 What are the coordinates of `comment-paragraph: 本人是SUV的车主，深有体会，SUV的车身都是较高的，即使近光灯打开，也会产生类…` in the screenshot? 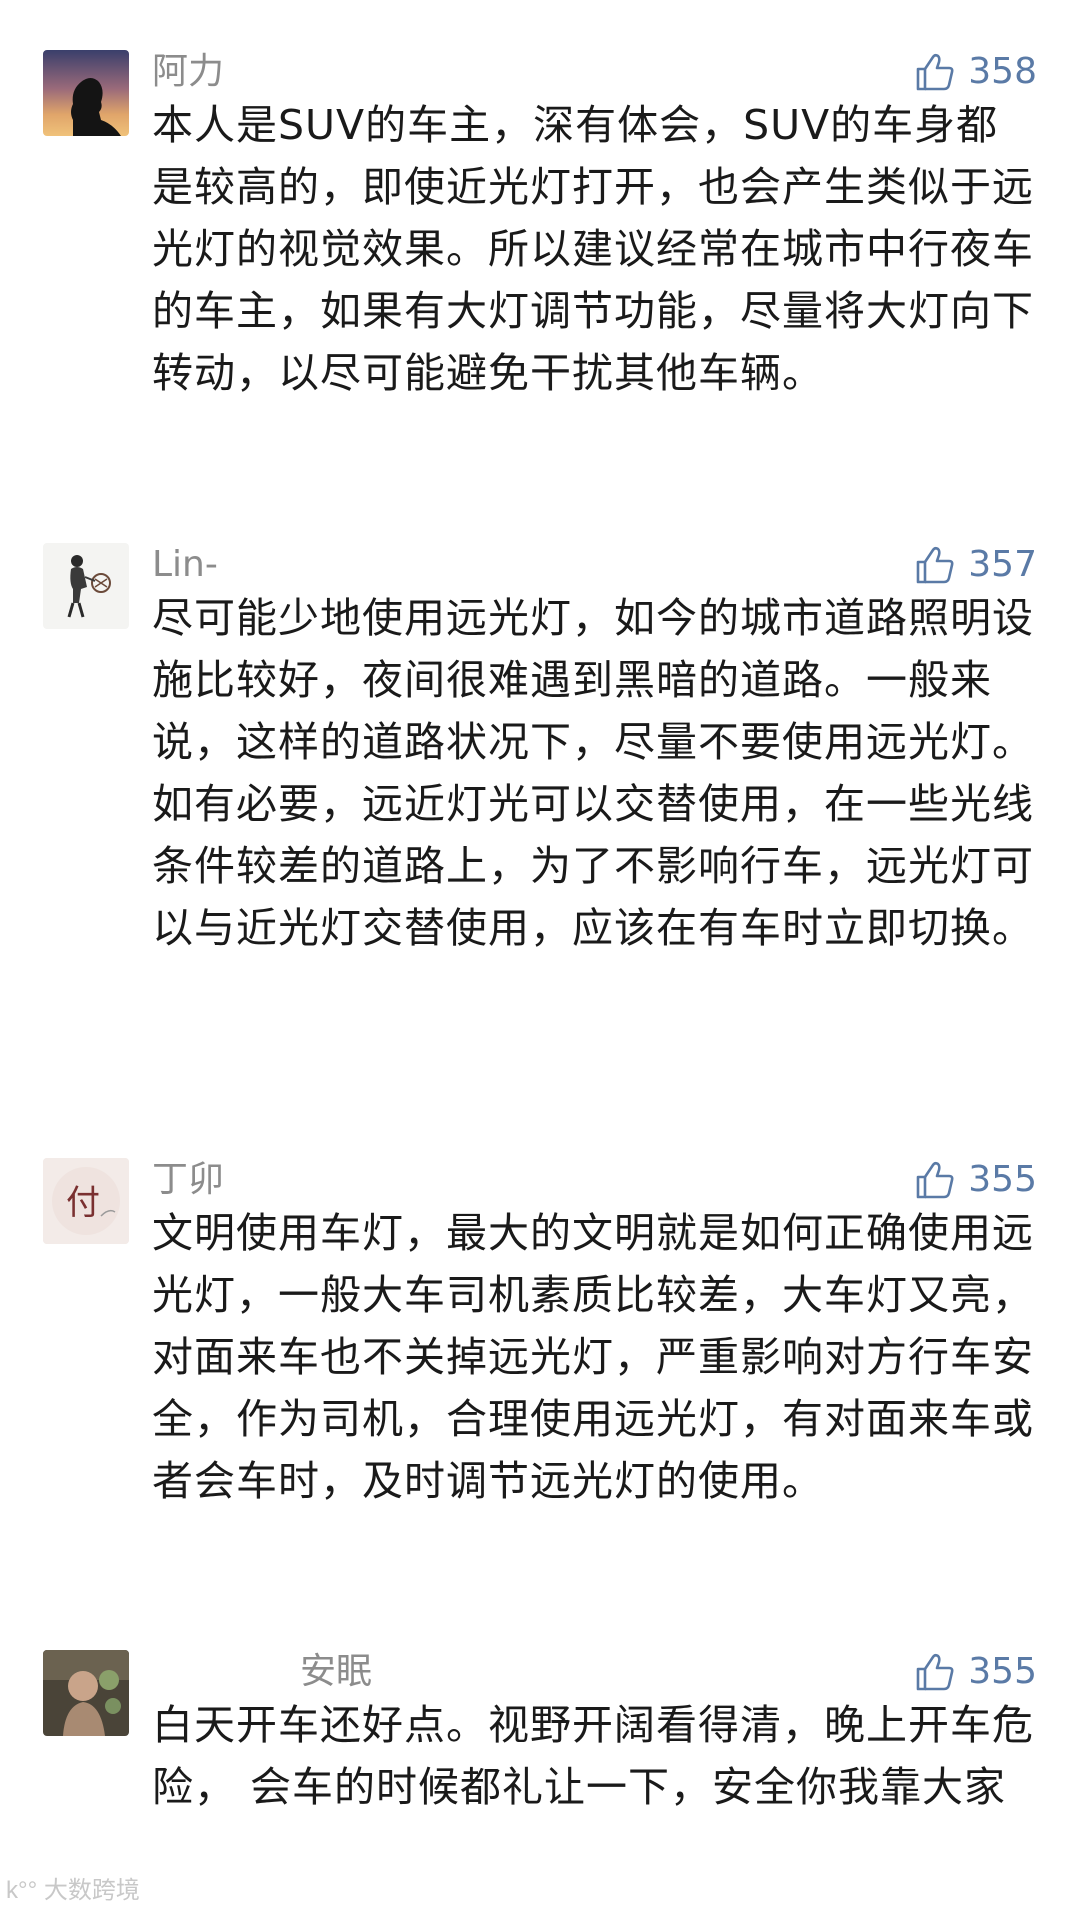 It's located at (593, 249).